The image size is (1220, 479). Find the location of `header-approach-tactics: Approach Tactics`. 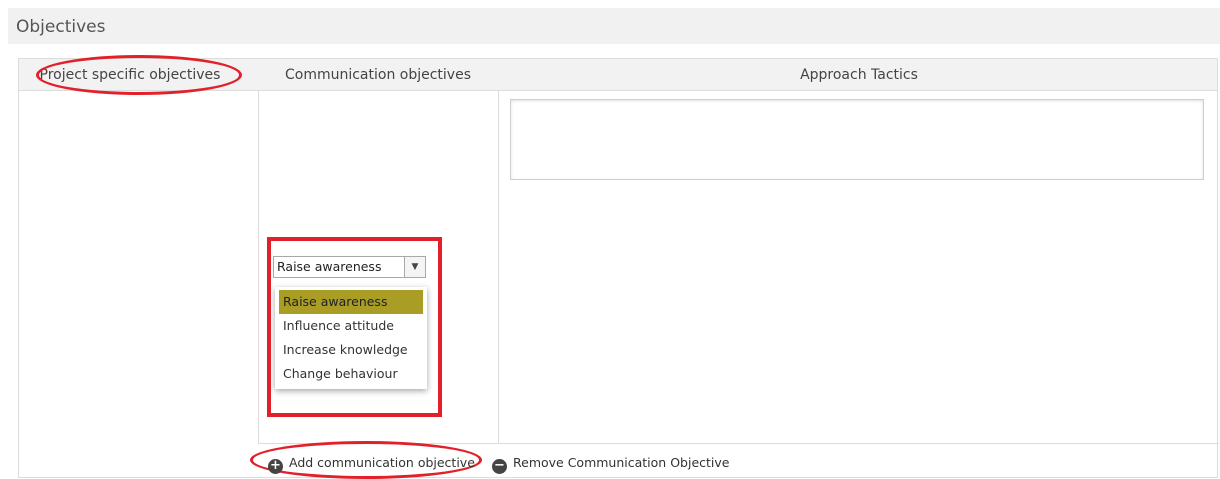

header-approach-tactics: Approach Tactics is located at coordinates (859, 75).